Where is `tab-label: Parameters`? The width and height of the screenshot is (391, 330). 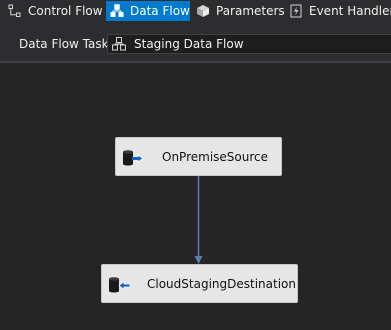 tab-label: Parameters is located at coordinates (250, 11).